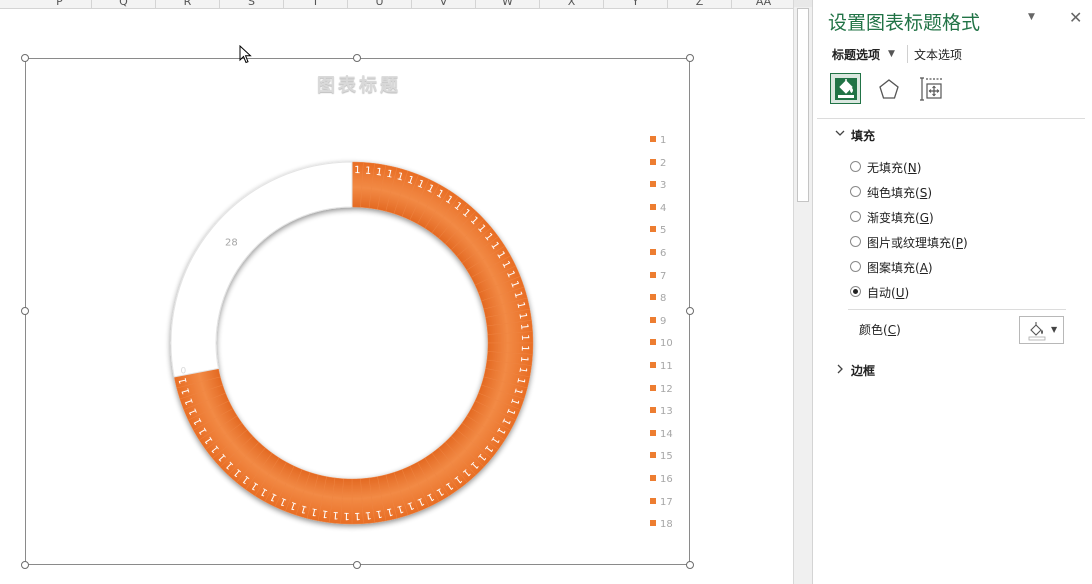  What do you see at coordinates (357, 565) in the screenshot?
I see `resize-handle-bottom` at bounding box center [357, 565].